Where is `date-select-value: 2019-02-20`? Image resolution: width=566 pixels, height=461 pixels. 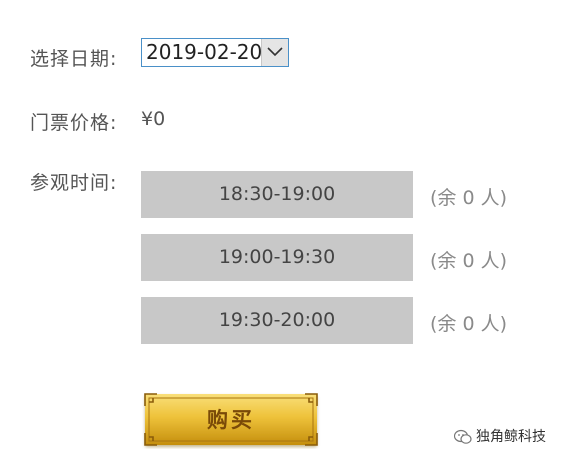
date-select-value: 2019-02-20 is located at coordinates (204, 52).